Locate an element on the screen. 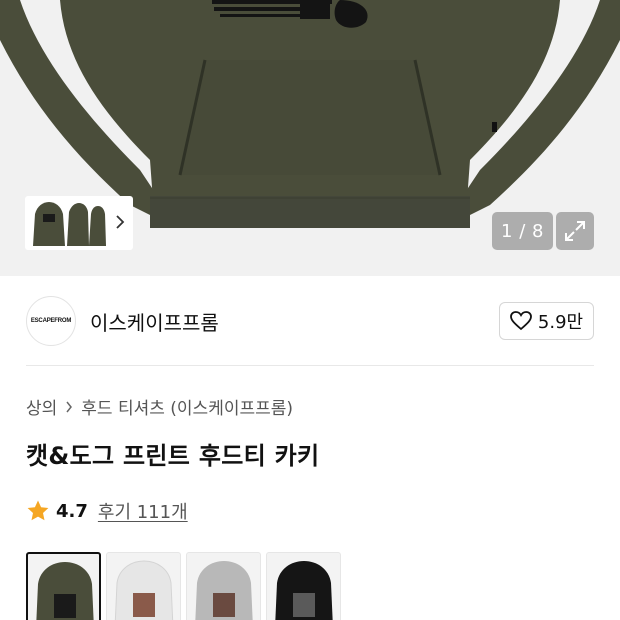 Image resolution: width=620 pixels, height=620 pixels. brand-name: 이스케이프프롬 is located at coordinates (154, 321).